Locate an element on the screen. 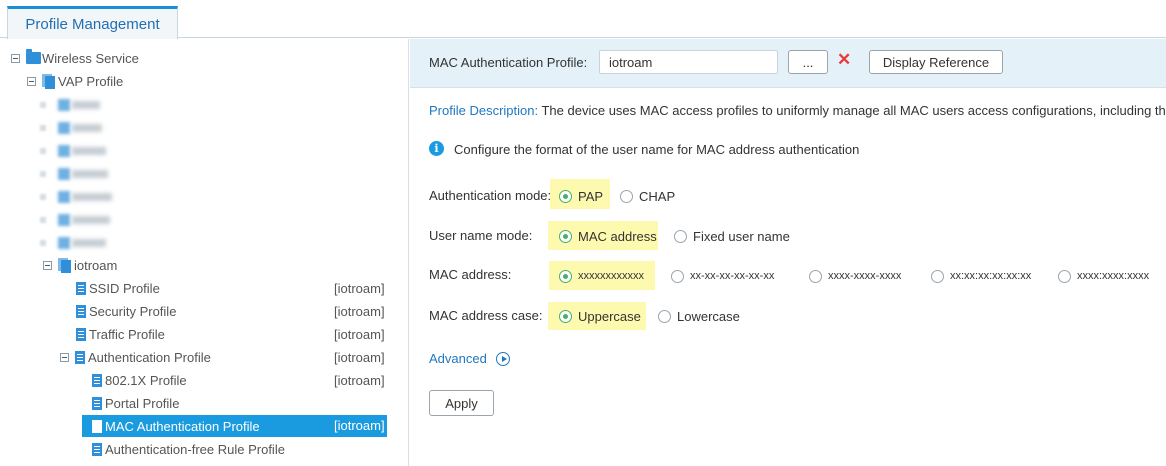 The height and width of the screenshot is (466, 1166). option-mac-format-dash-pairs-label: xx-xx-xx-xx-xx-xx is located at coordinates (732, 276).